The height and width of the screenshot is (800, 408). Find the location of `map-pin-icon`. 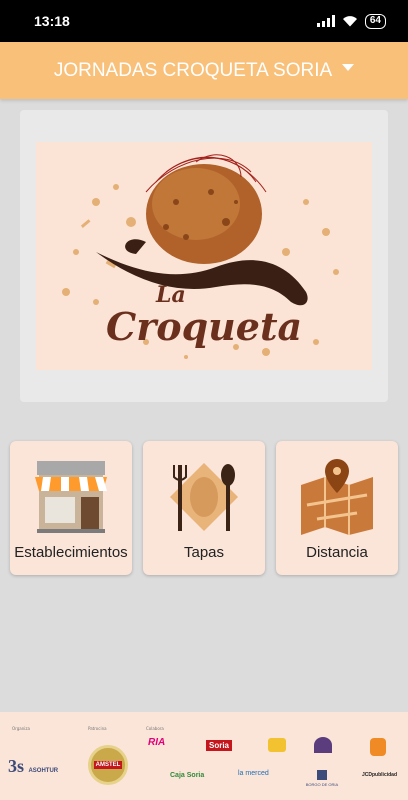

map-pin-icon is located at coordinates (337, 497).